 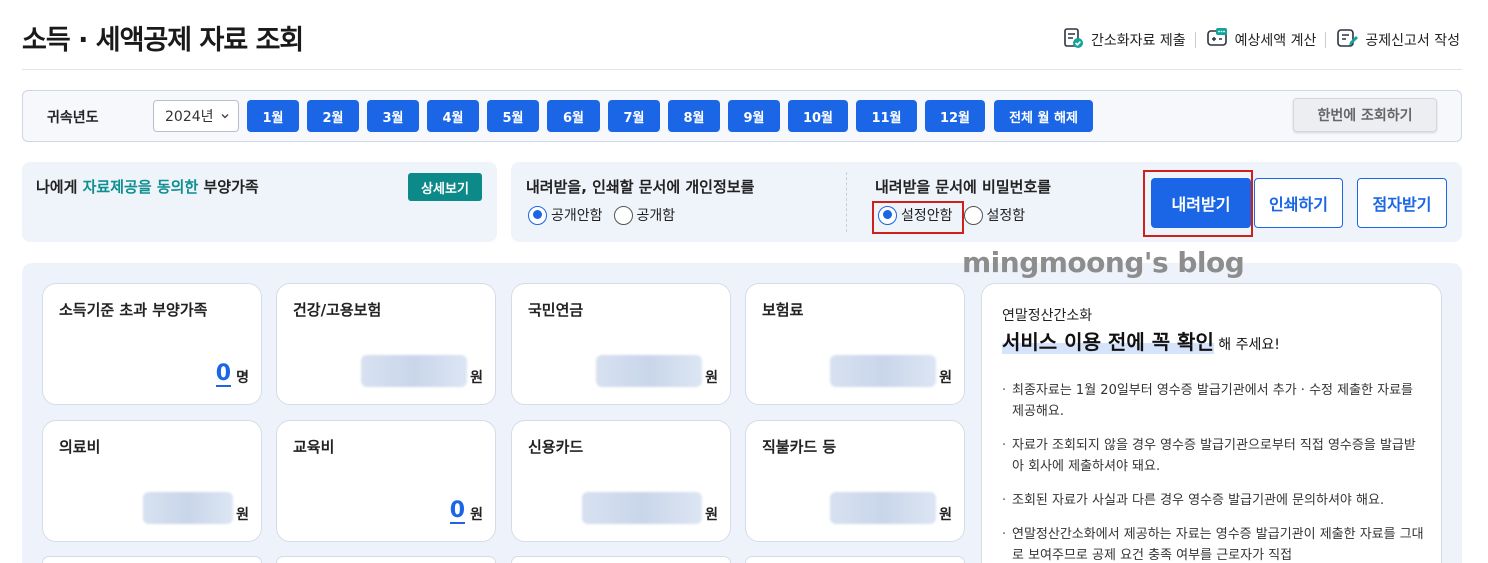 What do you see at coordinates (152, 481) in the screenshot?
I see `summary-card: 의료비 원` at bounding box center [152, 481].